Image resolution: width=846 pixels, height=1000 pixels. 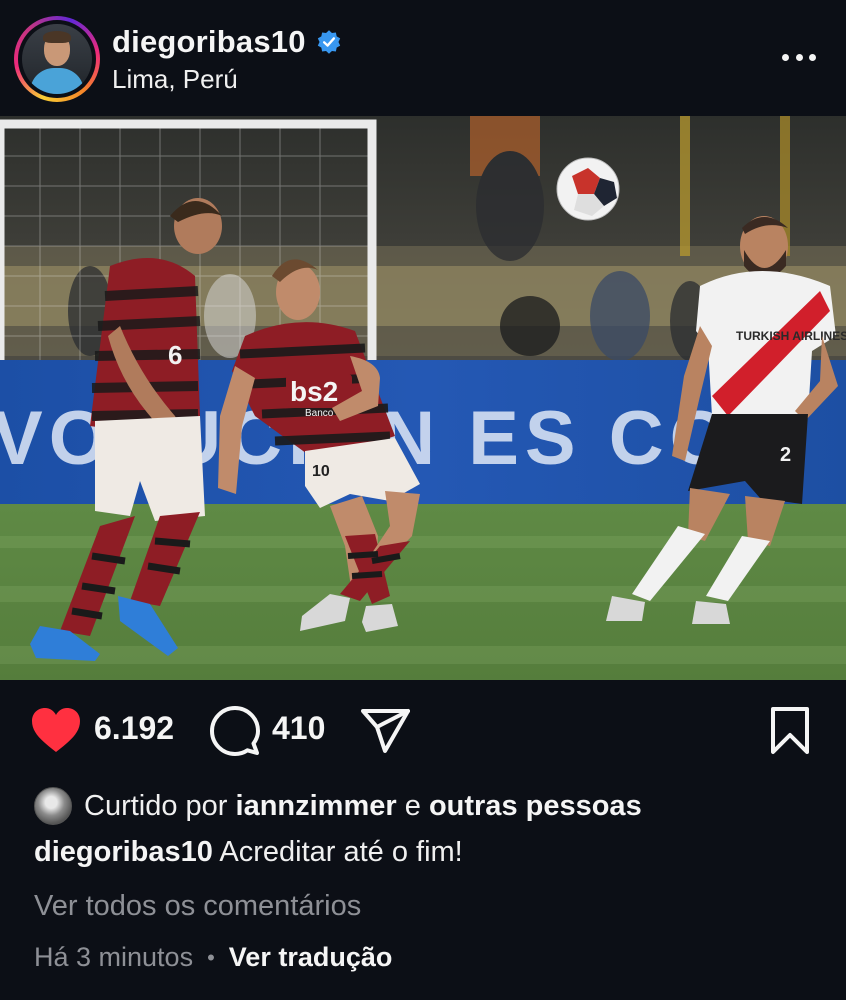 I want to click on caption-text: Acreditar até o fim!, so click(x=337, y=852).